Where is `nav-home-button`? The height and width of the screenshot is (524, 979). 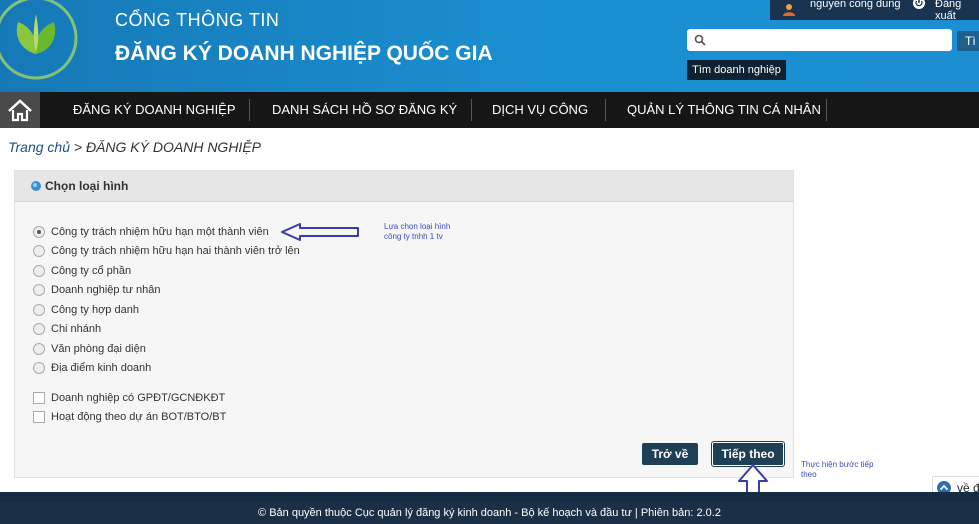
nav-home-button is located at coordinates (20, 110).